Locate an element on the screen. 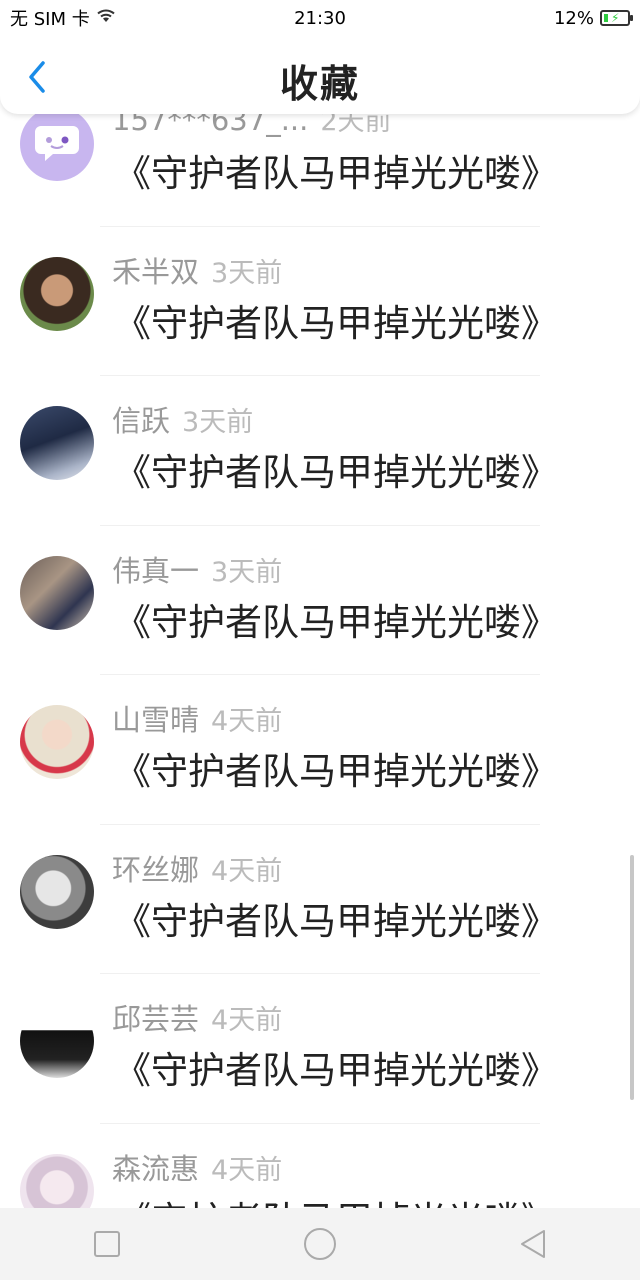  item-meta: 森流惠 4天前 is located at coordinates (197, 1167).